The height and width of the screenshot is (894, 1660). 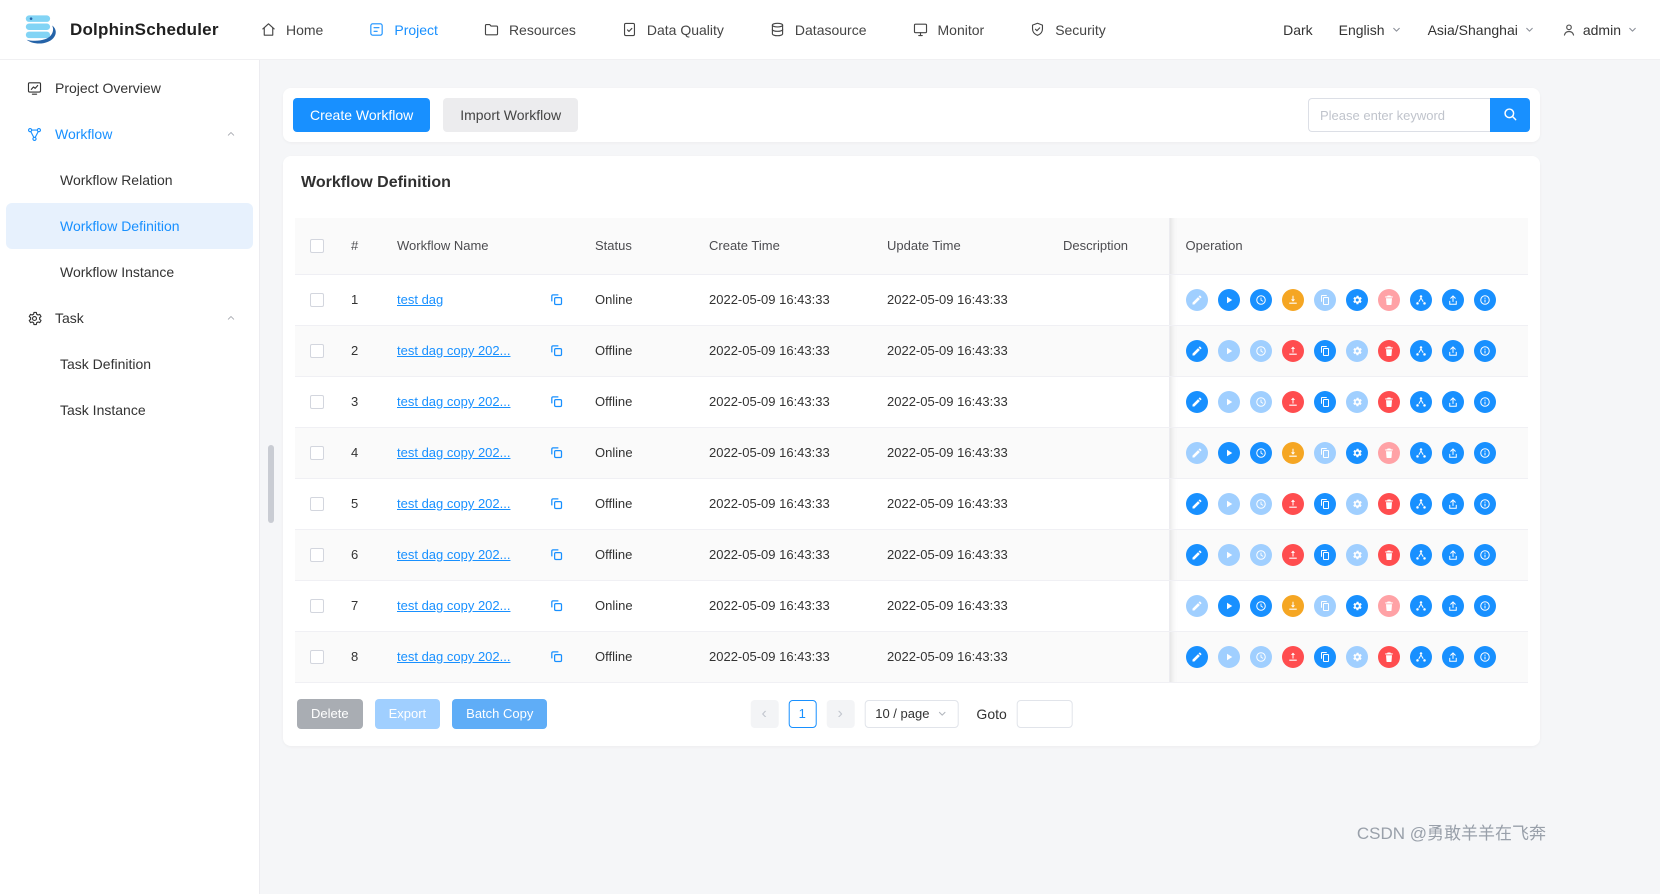 What do you see at coordinates (129, 318) in the screenshot?
I see `sidebar-item-task: Task` at bounding box center [129, 318].